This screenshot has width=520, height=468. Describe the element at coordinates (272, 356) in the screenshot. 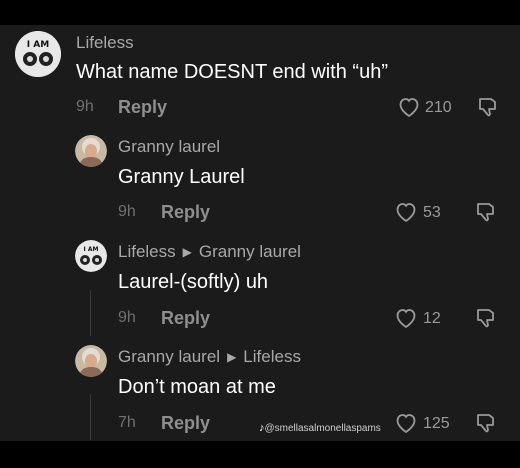

I see `reply-to-author: Lifeless` at that location.